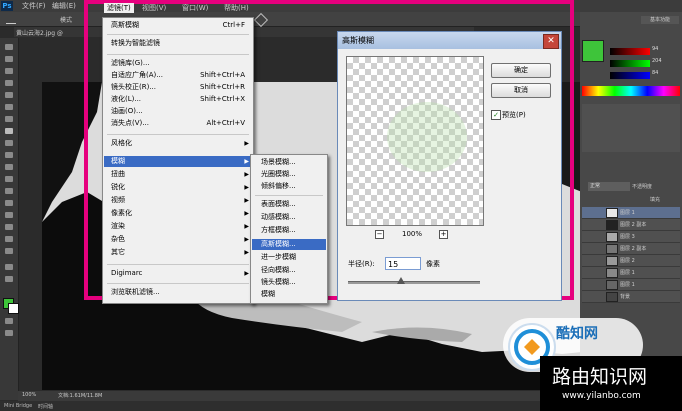 The height and width of the screenshot is (411, 682). I want to click on zoom-readout: 100%, so click(29, 395).